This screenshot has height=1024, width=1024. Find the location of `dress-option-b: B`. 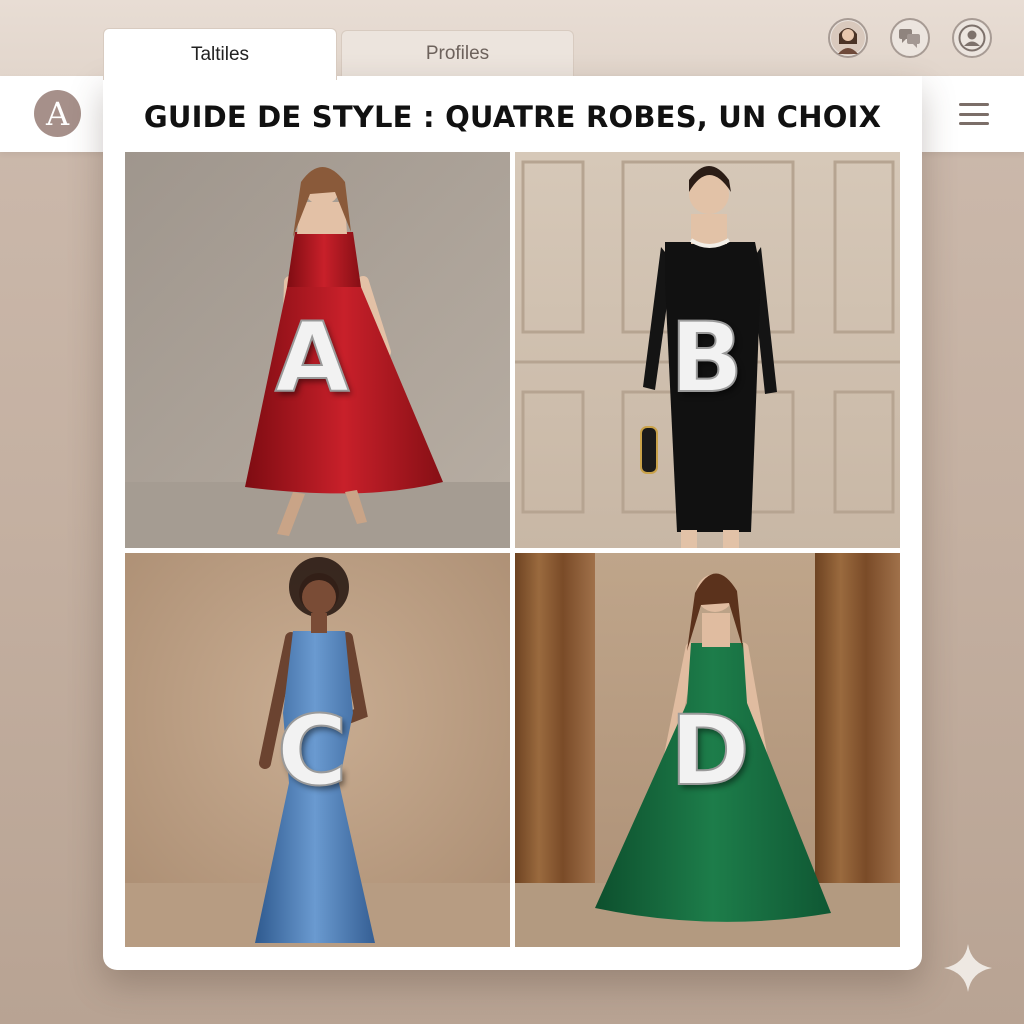

dress-option-b: B is located at coordinates (707, 350).